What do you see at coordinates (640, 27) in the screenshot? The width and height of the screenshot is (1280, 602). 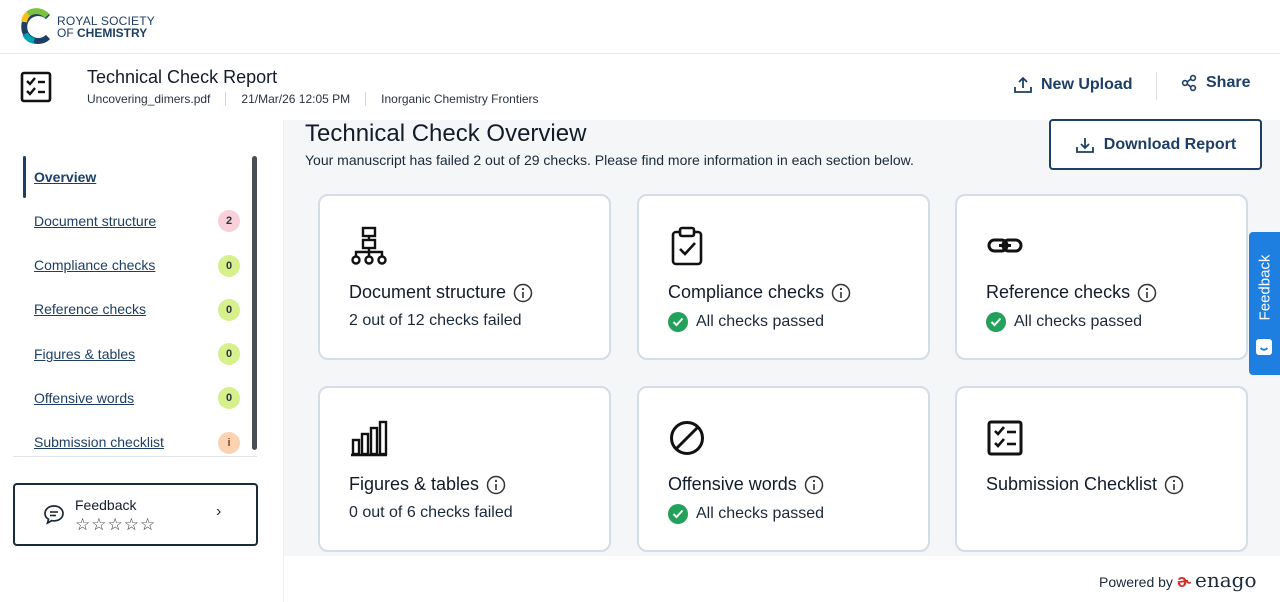 I see `top-bar: ROYAL SOCIETY OF CHEMISTRY` at bounding box center [640, 27].